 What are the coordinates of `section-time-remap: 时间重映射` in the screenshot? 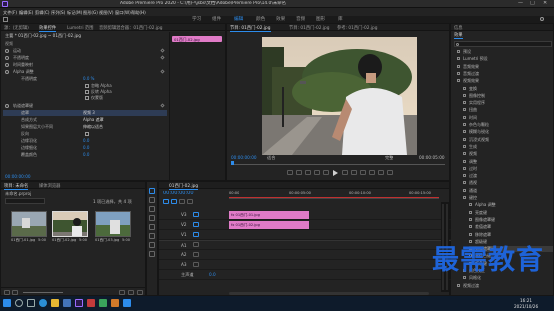 It's located at (23, 65).